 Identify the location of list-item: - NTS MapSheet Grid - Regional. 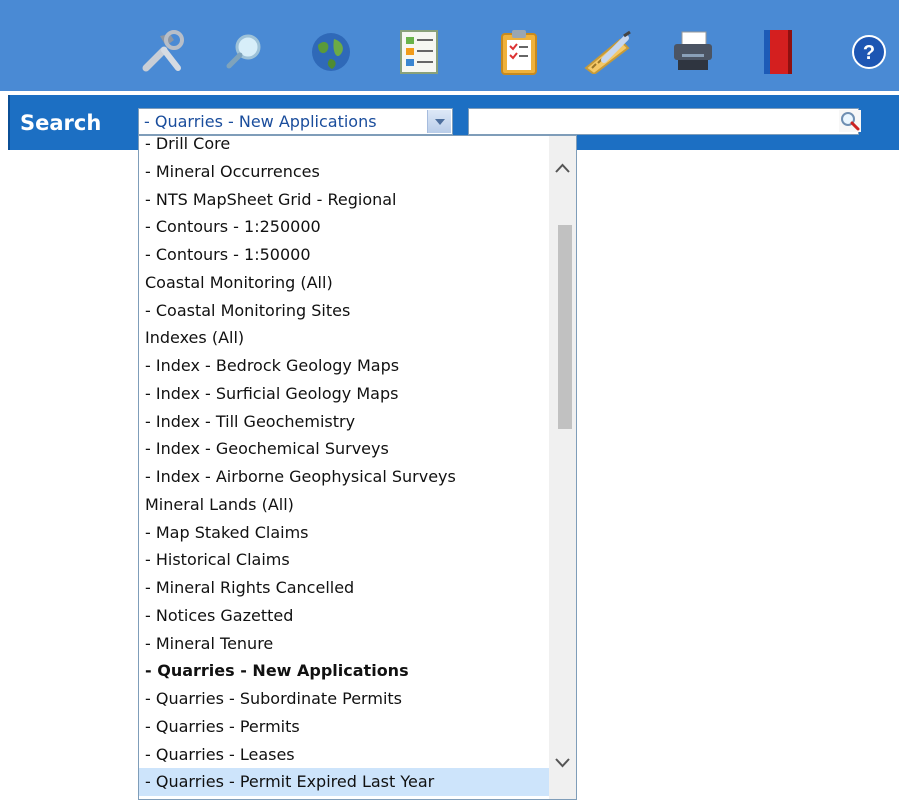
(344, 200).